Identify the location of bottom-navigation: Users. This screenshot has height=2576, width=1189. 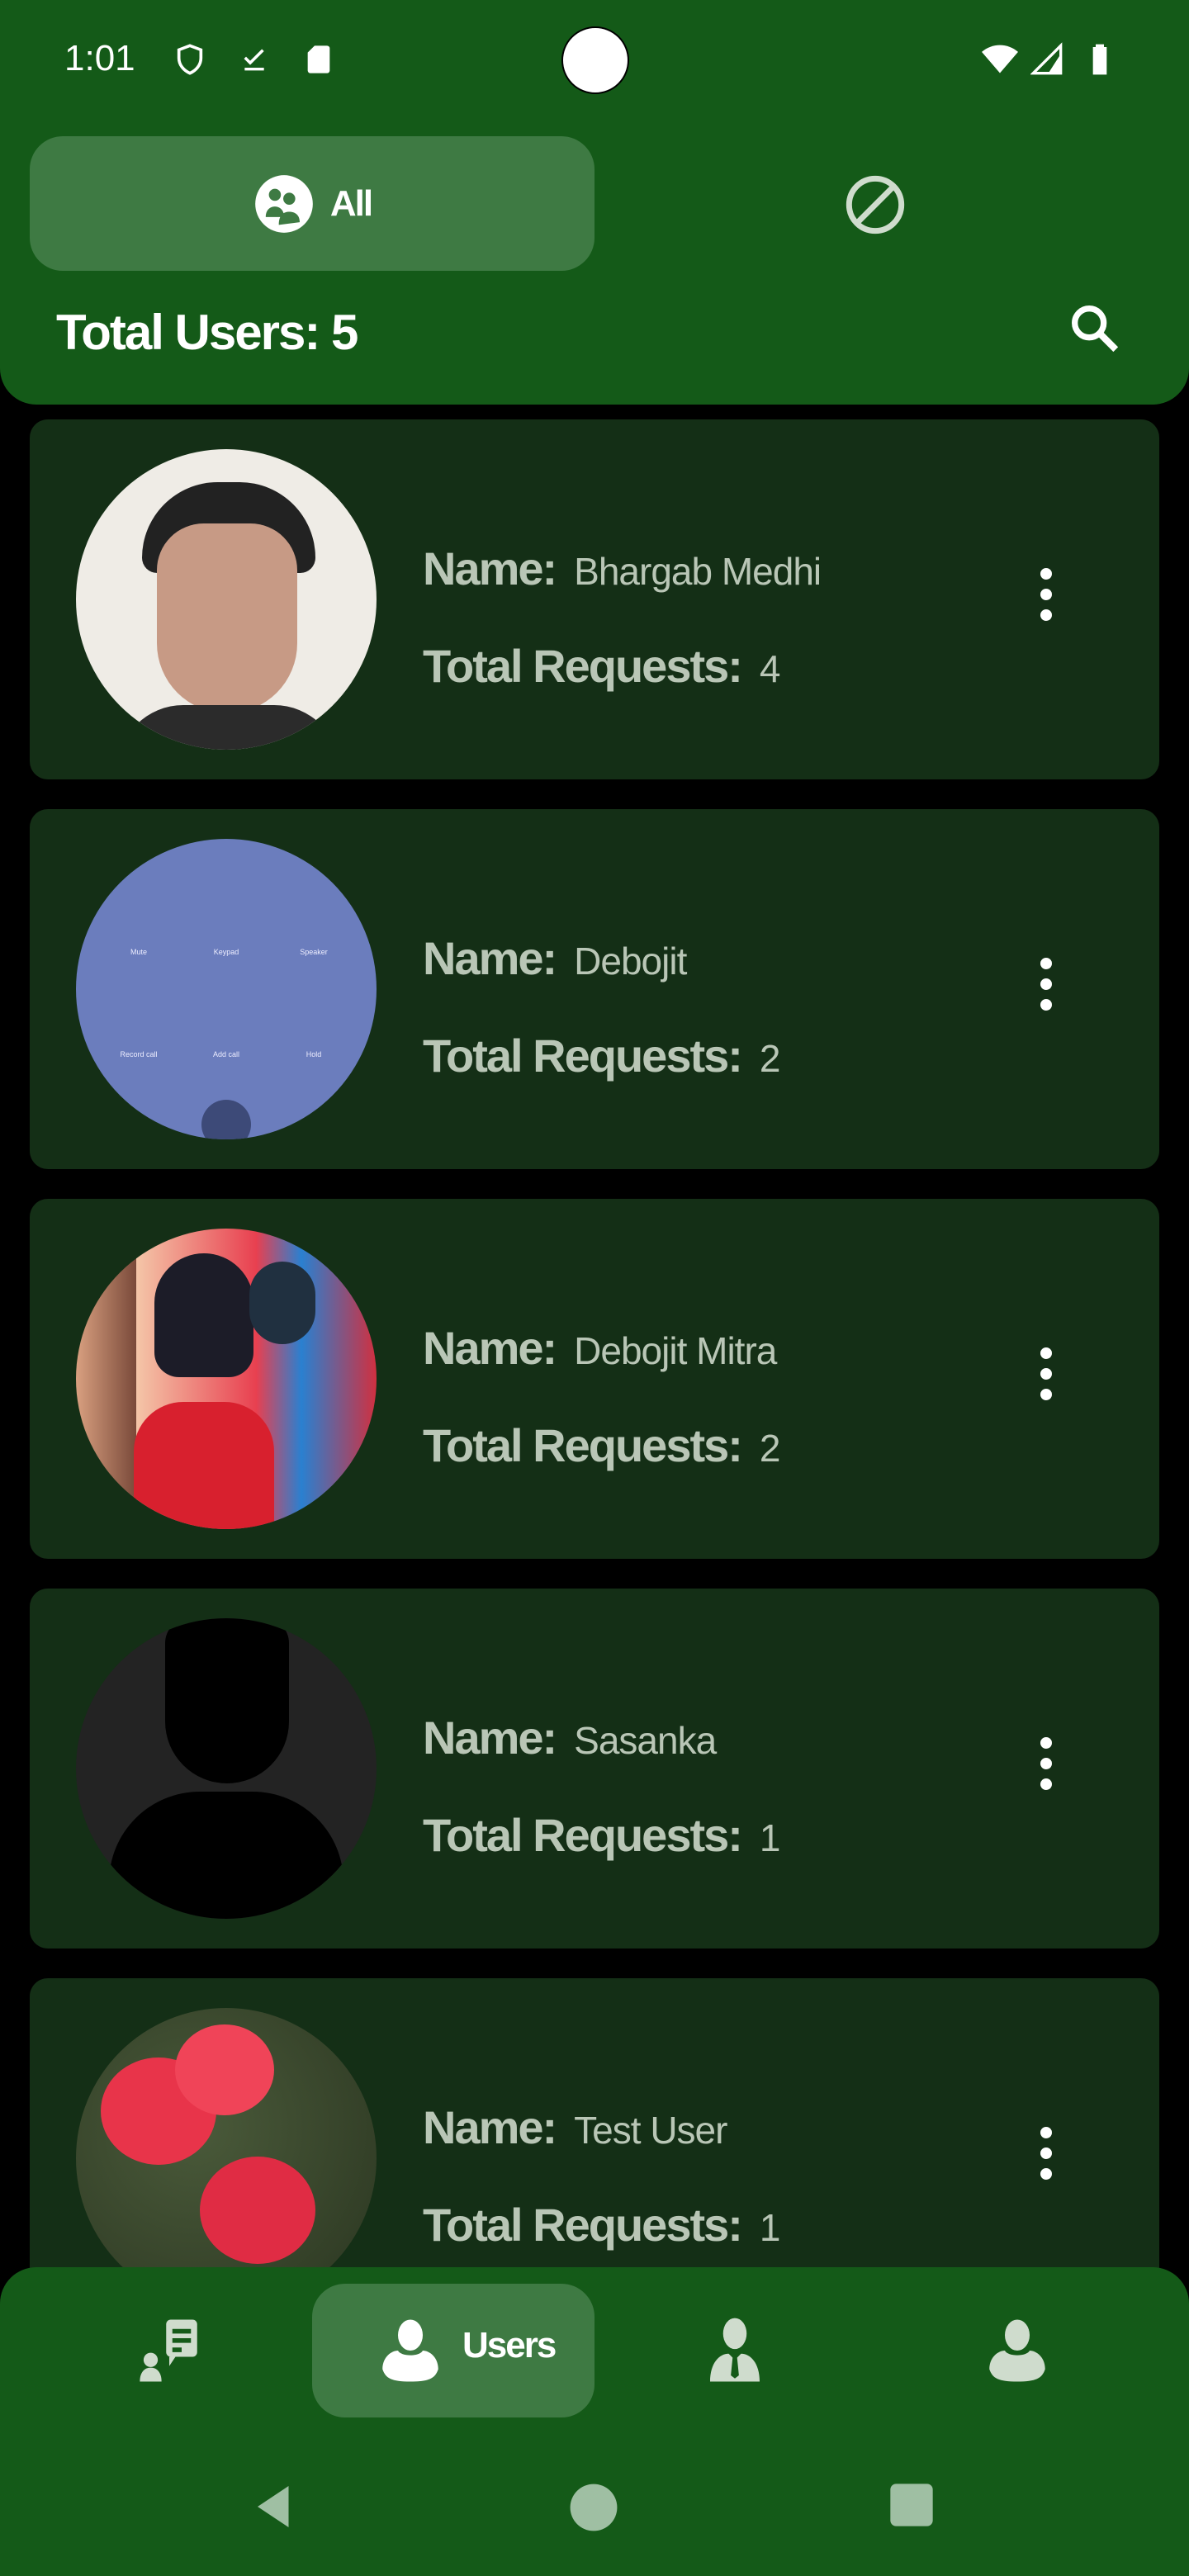
(594, 2421).